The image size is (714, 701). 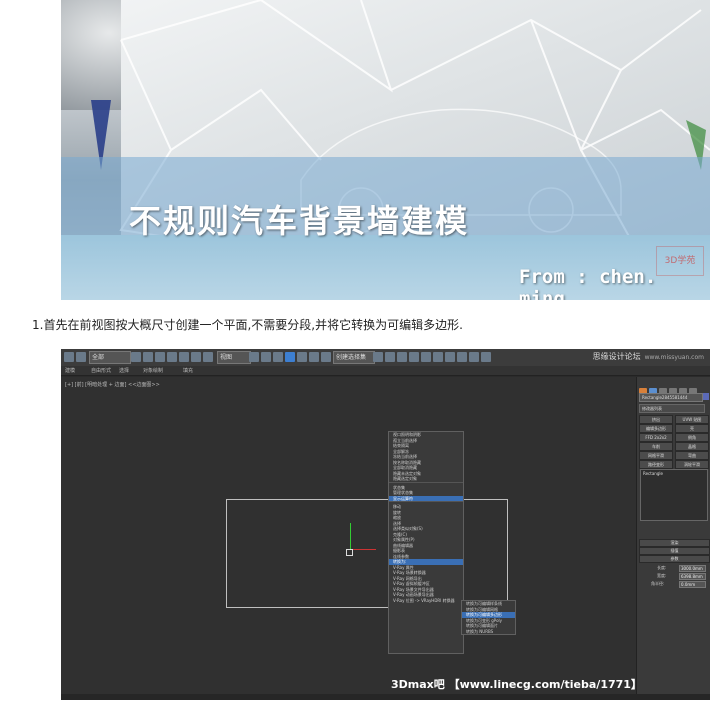 What do you see at coordinates (658, 583) in the screenshot?
I see `param-label-corner-radius: 角半径:` at bounding box center [658, 583].